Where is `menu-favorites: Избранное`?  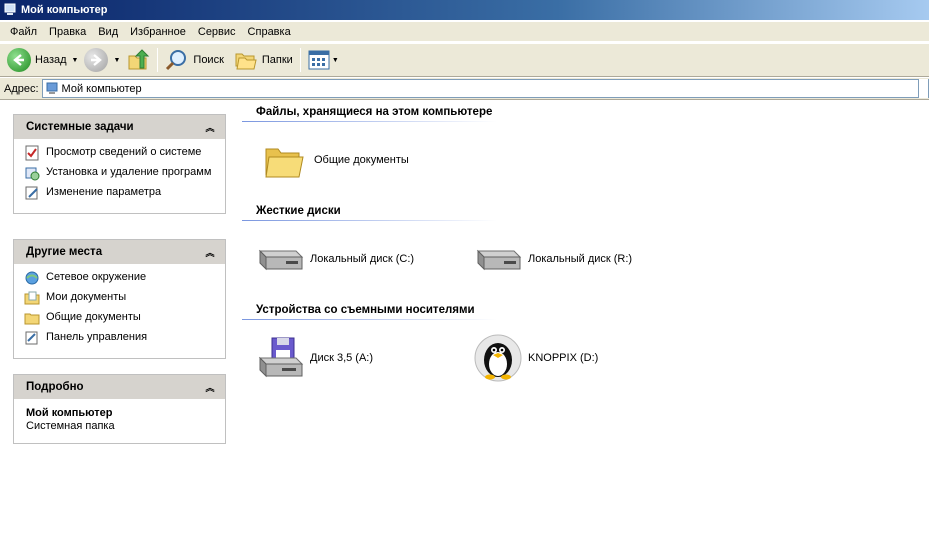
menu-favorites: Избранное is located at coordinates (158, 32).